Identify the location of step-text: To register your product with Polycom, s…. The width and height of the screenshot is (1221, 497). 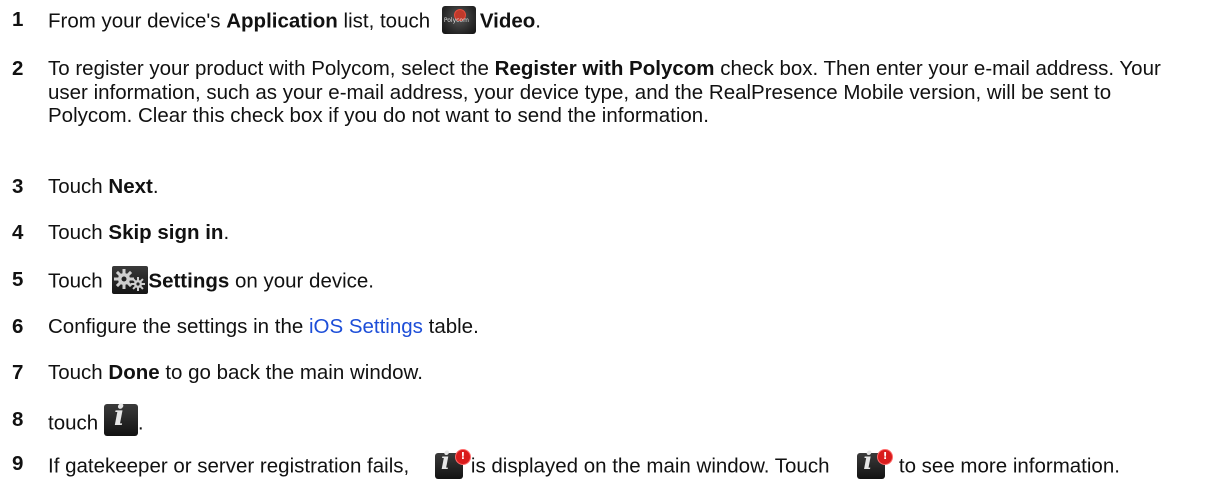
(604, 92).